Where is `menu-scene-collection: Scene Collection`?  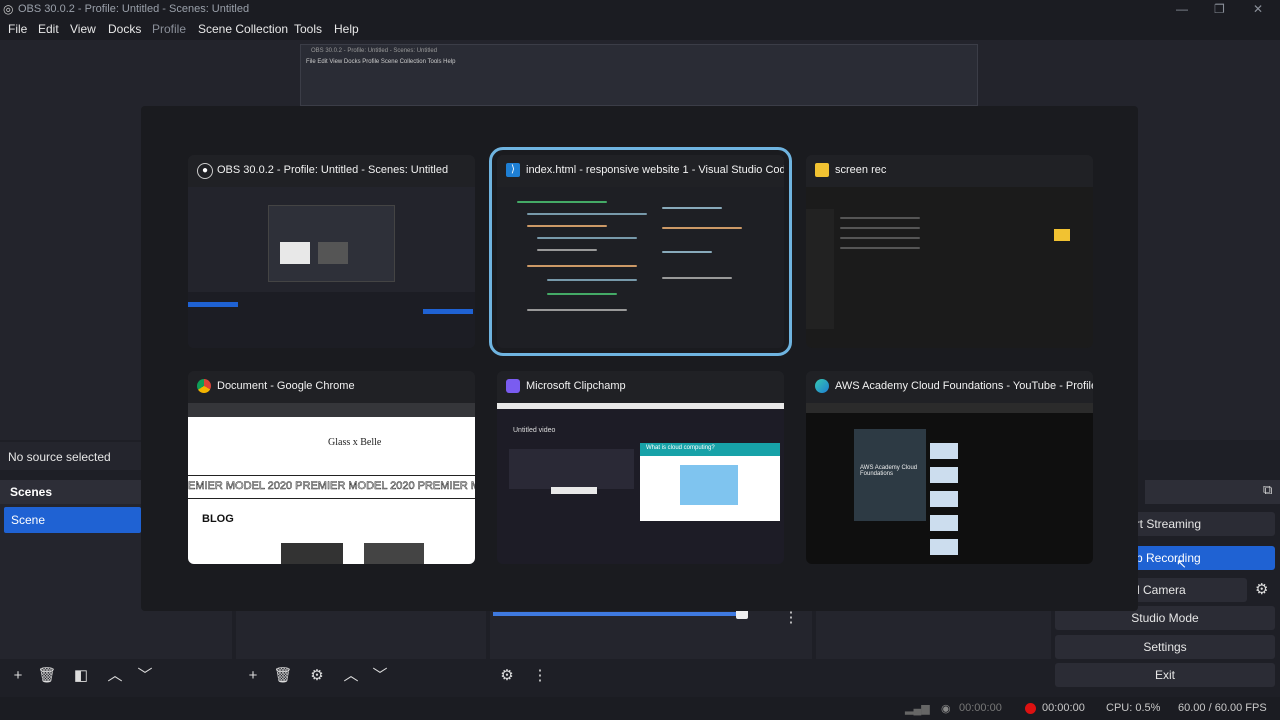 menu-scene-collection: Scene Collection is located at coordinates (243, 29).